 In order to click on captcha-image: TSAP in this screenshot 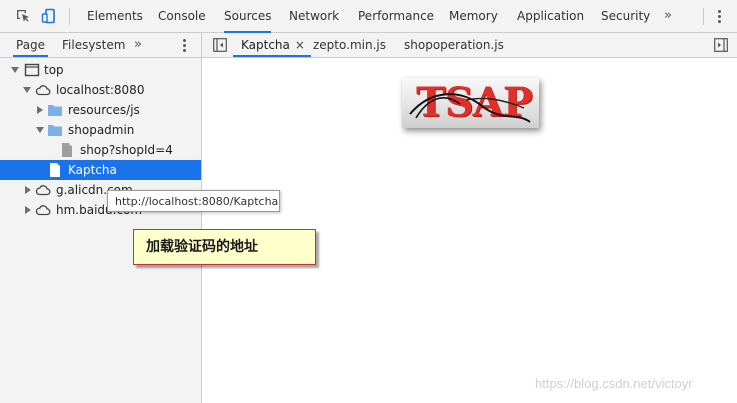, I will do `click(470, 103)`.